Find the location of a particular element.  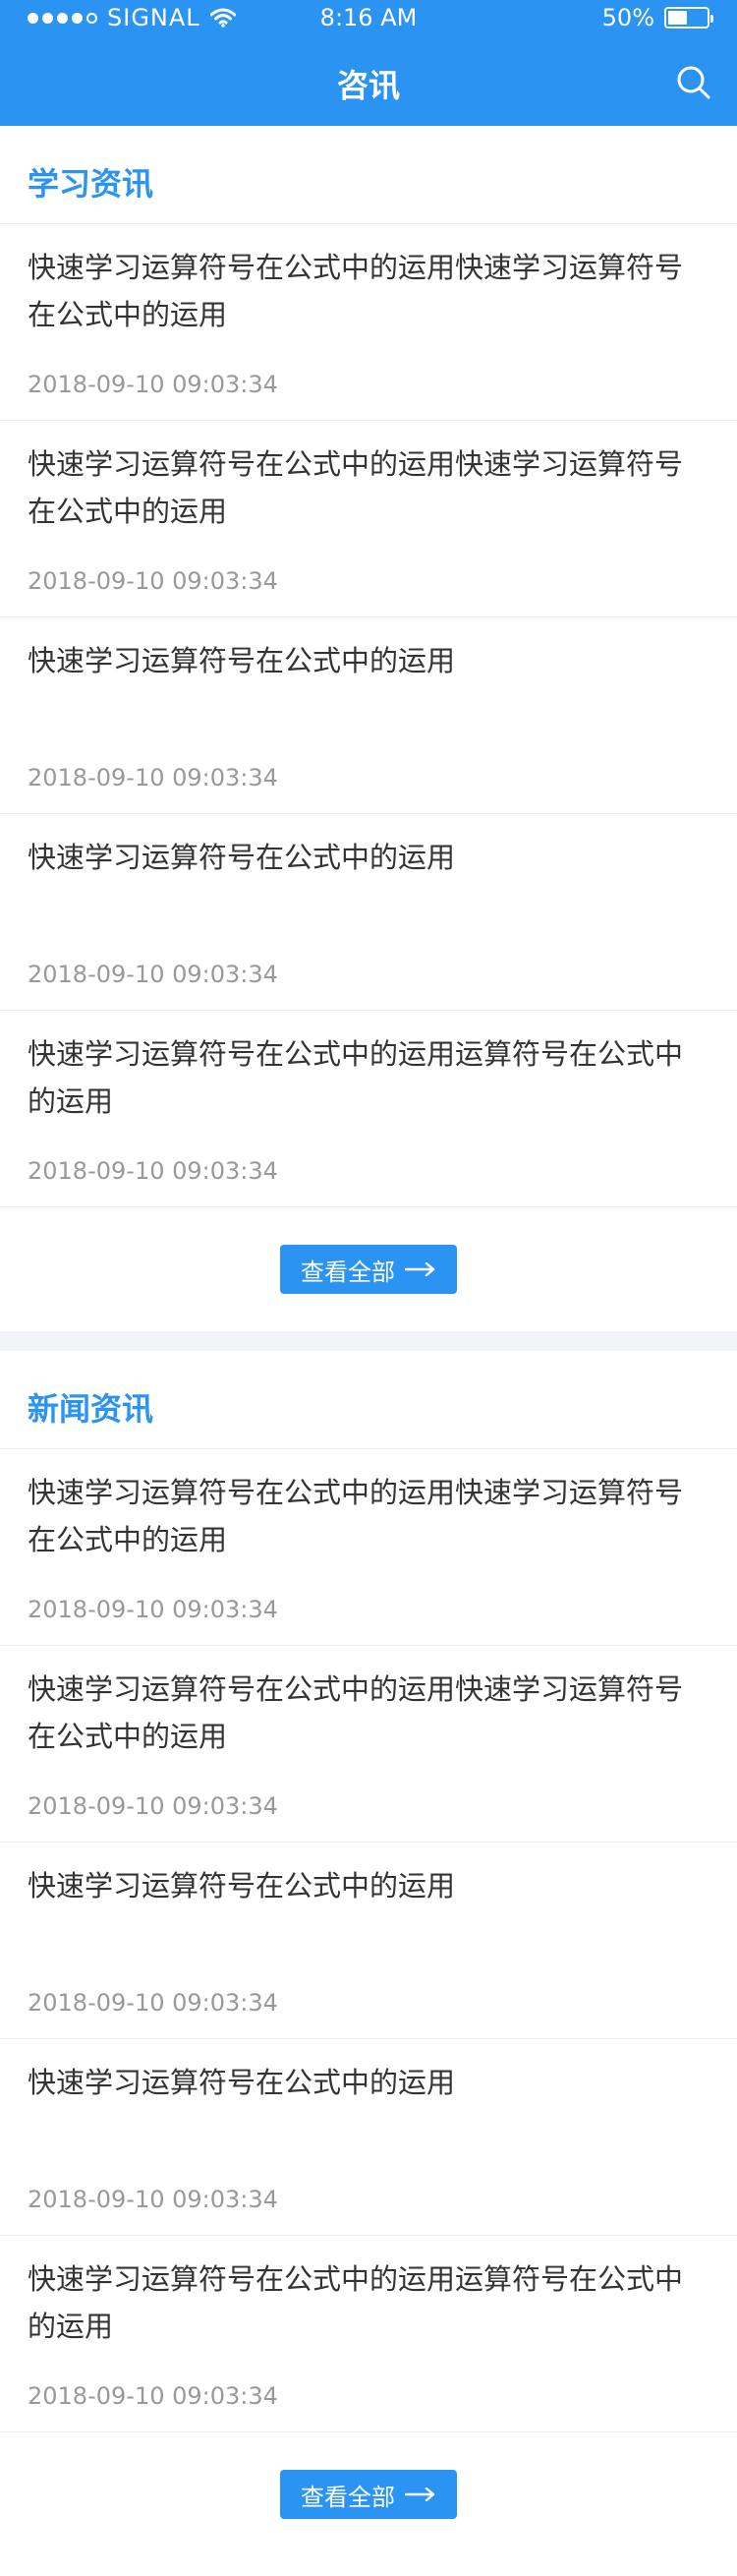

section-header: 学习资讯 is located at coordinates (368, 175).